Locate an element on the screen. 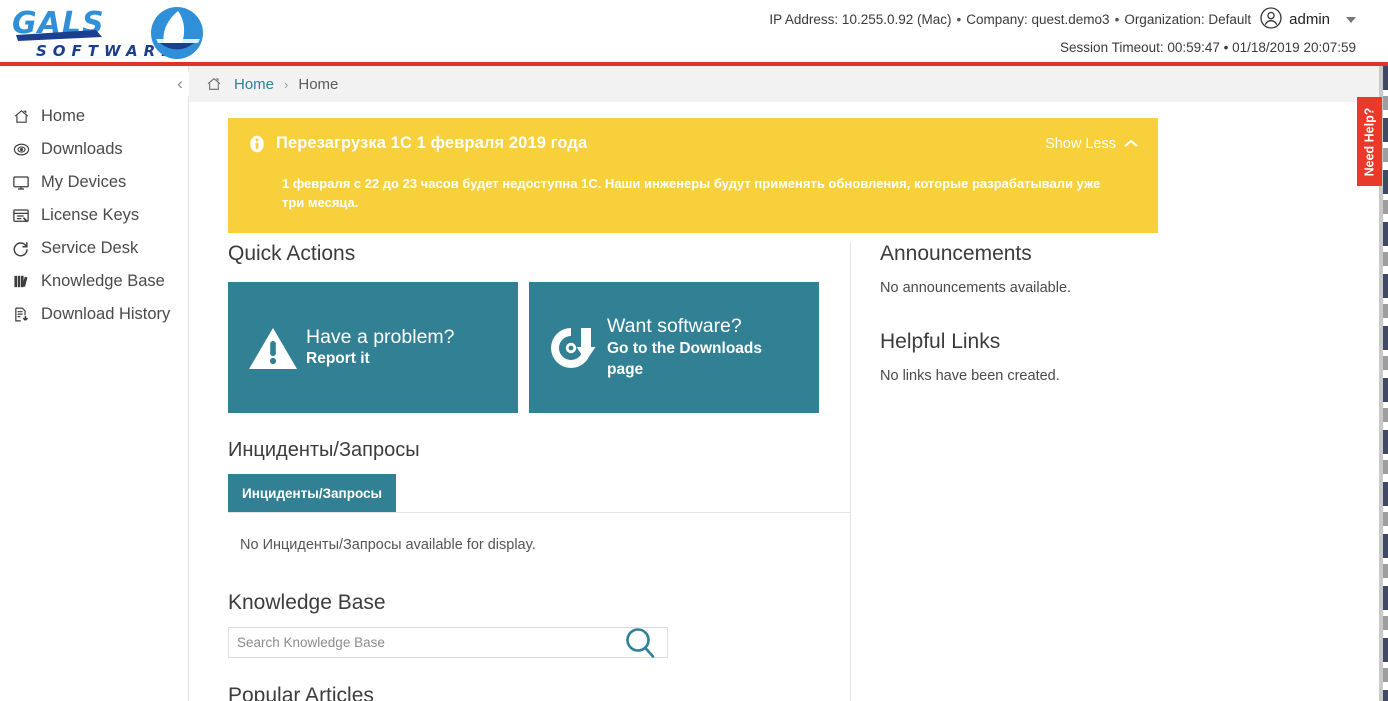 This screenshot has height=701, width=1388. search-button is located at coordinates (640, 644).